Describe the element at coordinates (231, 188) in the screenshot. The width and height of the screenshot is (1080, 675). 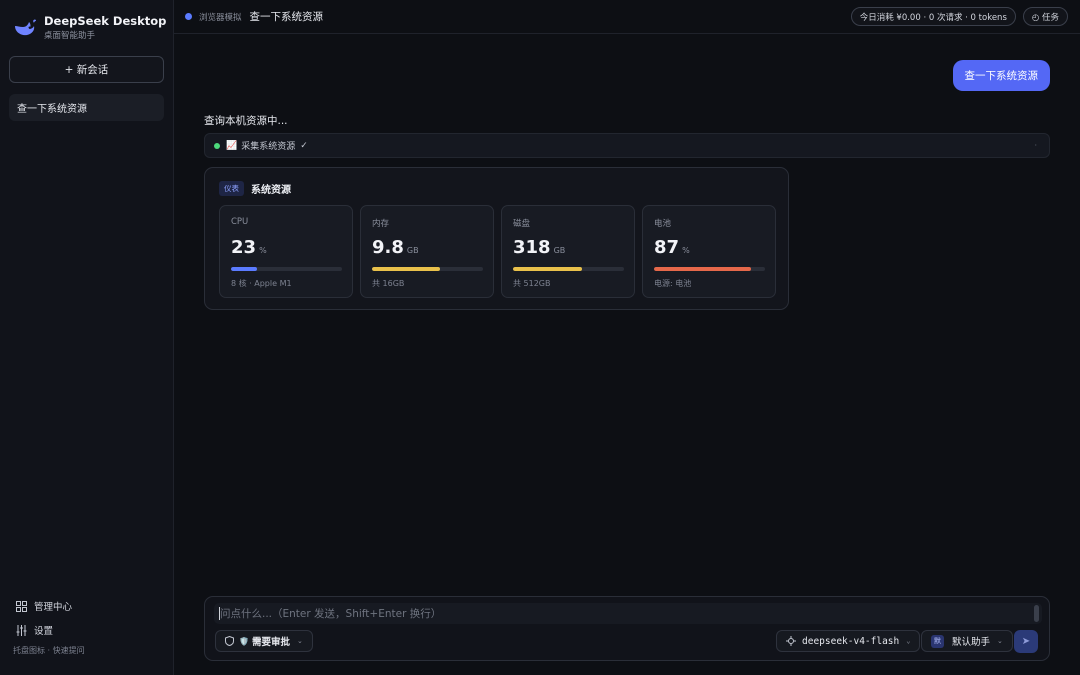
I see `dashboard-badge: 仪表` at that location.